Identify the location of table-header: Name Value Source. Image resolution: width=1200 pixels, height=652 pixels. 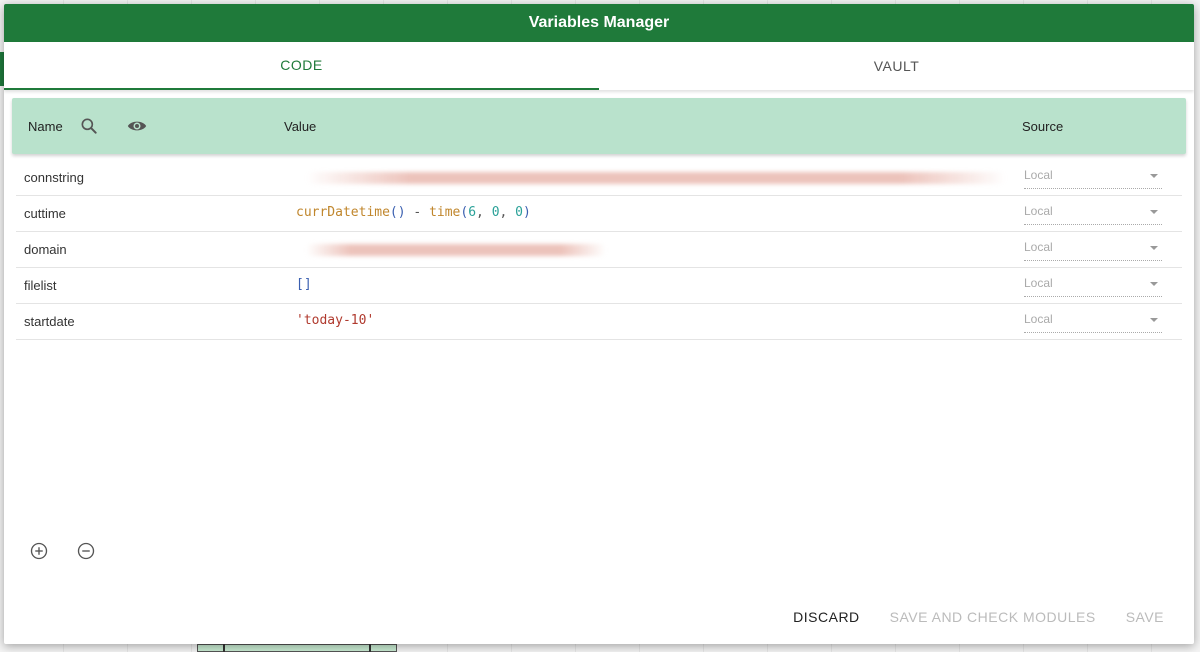
(599, 126).